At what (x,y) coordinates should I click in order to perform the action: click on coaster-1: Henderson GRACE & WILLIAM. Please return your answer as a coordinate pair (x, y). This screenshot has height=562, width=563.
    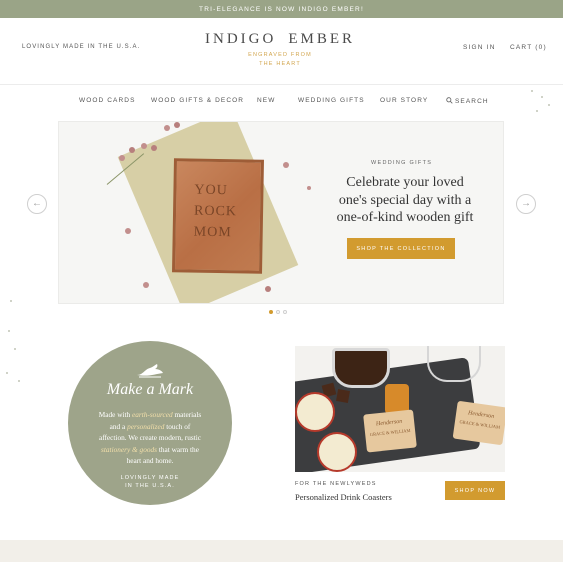
    Looking at the image, I should click on (390, 431).